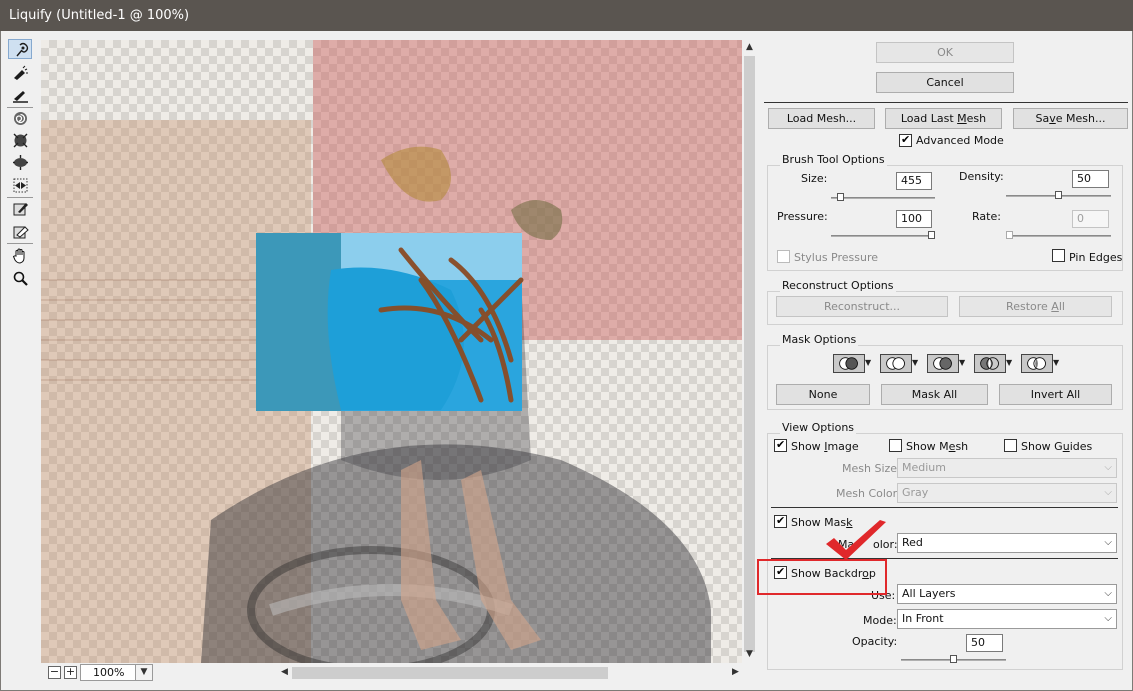  Describe the element at coordinates (284, 672) in the screenshot. I see `scroll-left-arrow-icon: ◀` at that location.